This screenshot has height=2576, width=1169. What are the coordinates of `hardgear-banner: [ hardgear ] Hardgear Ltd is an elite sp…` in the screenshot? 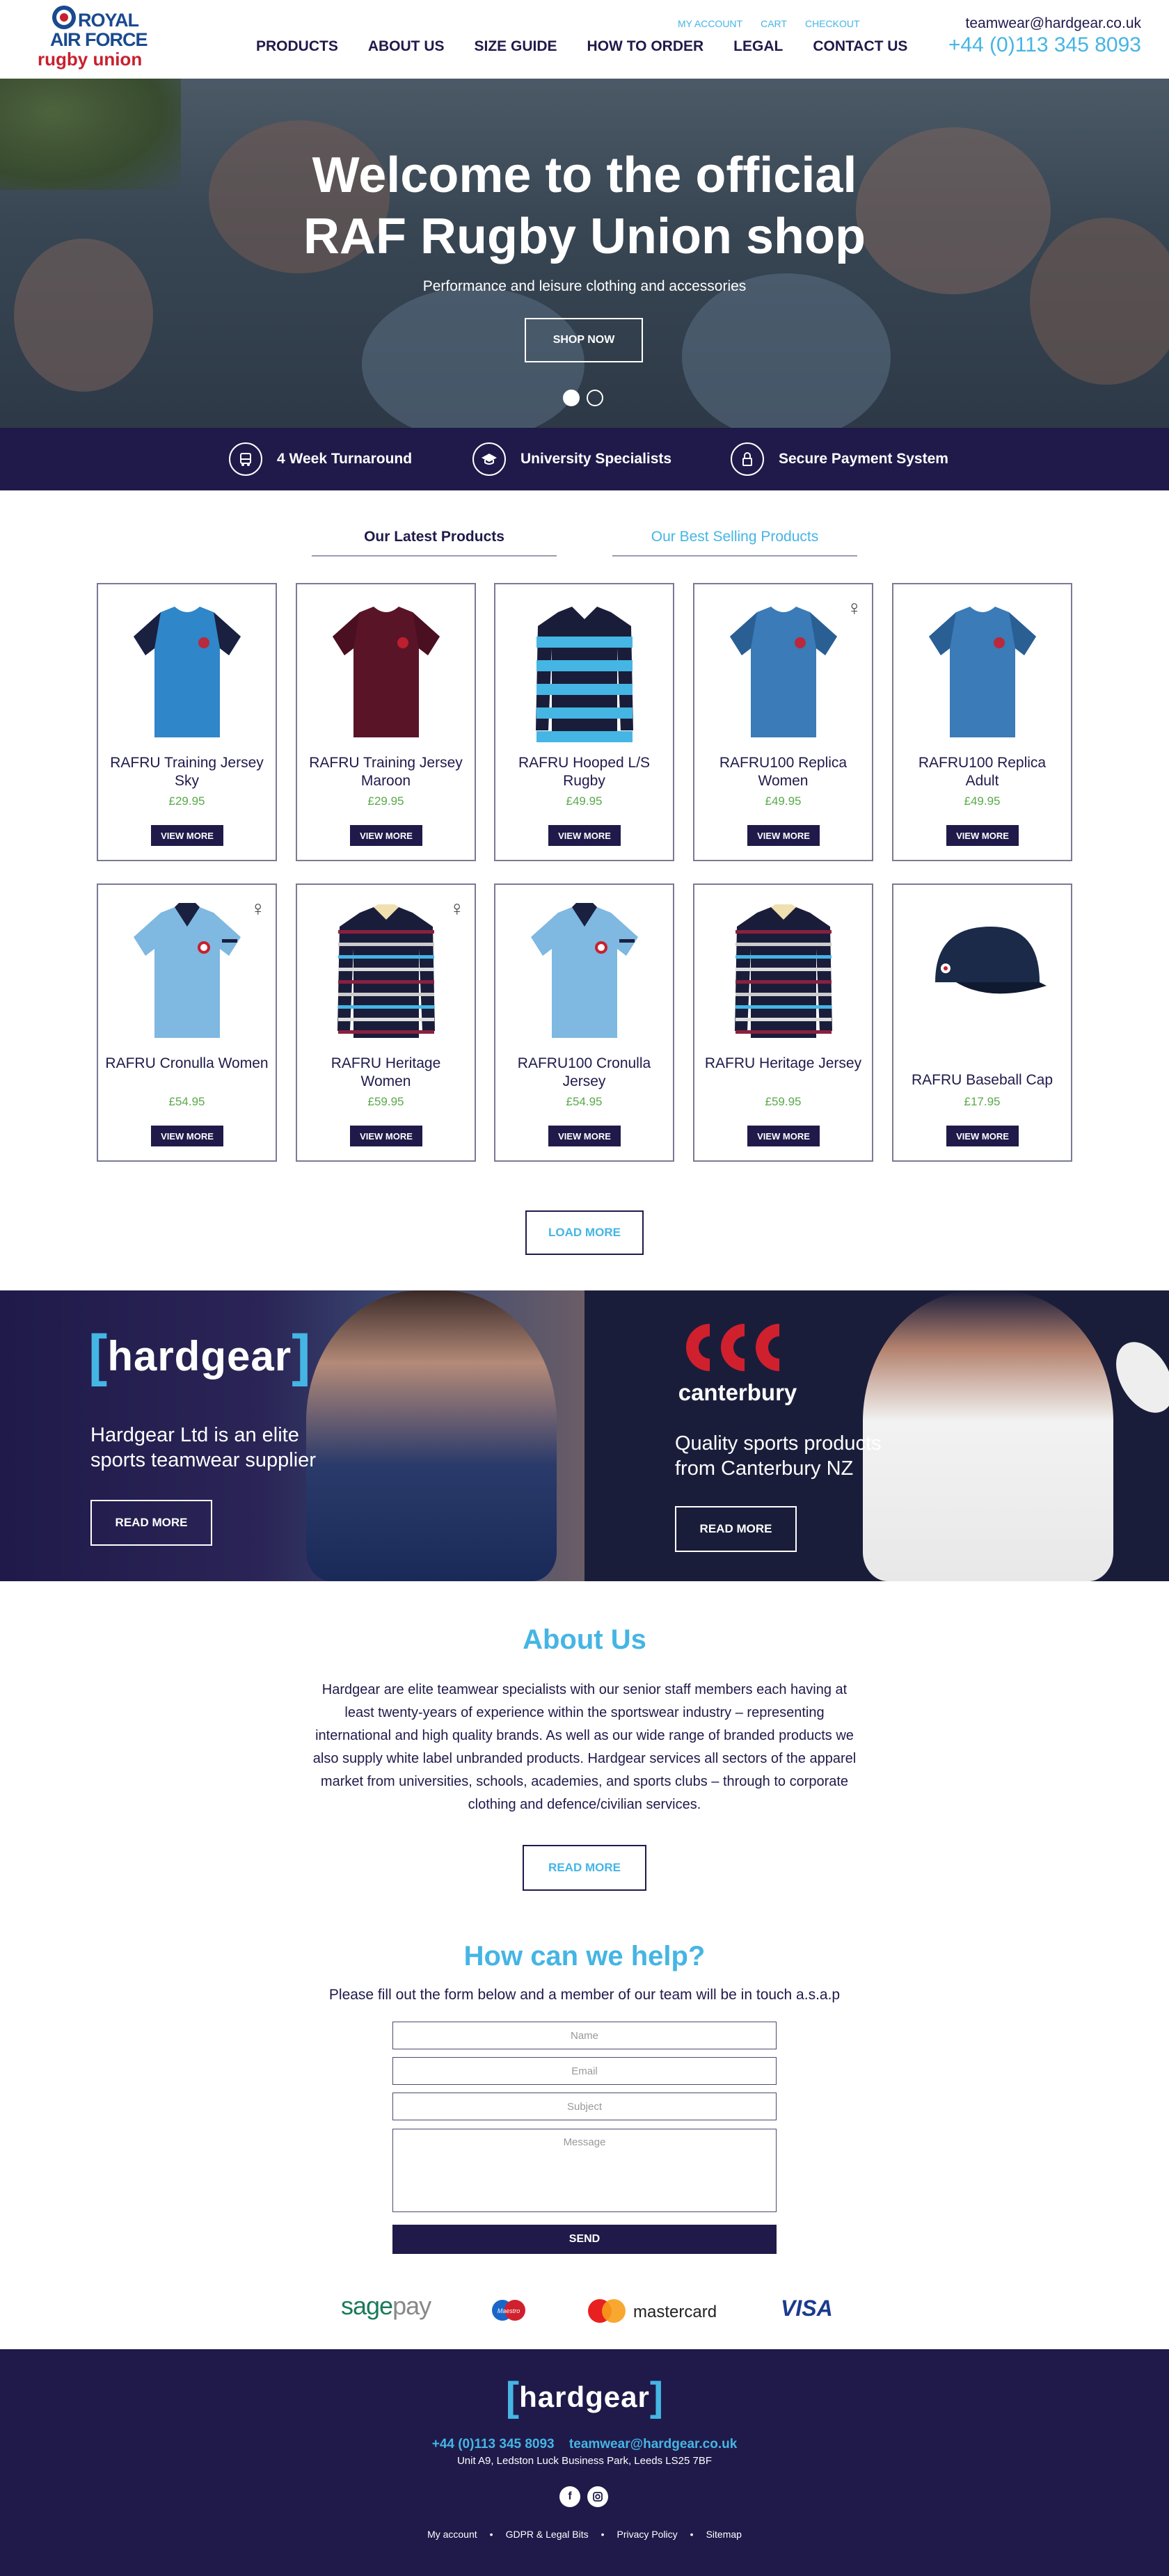 It's located at (292, 1435).